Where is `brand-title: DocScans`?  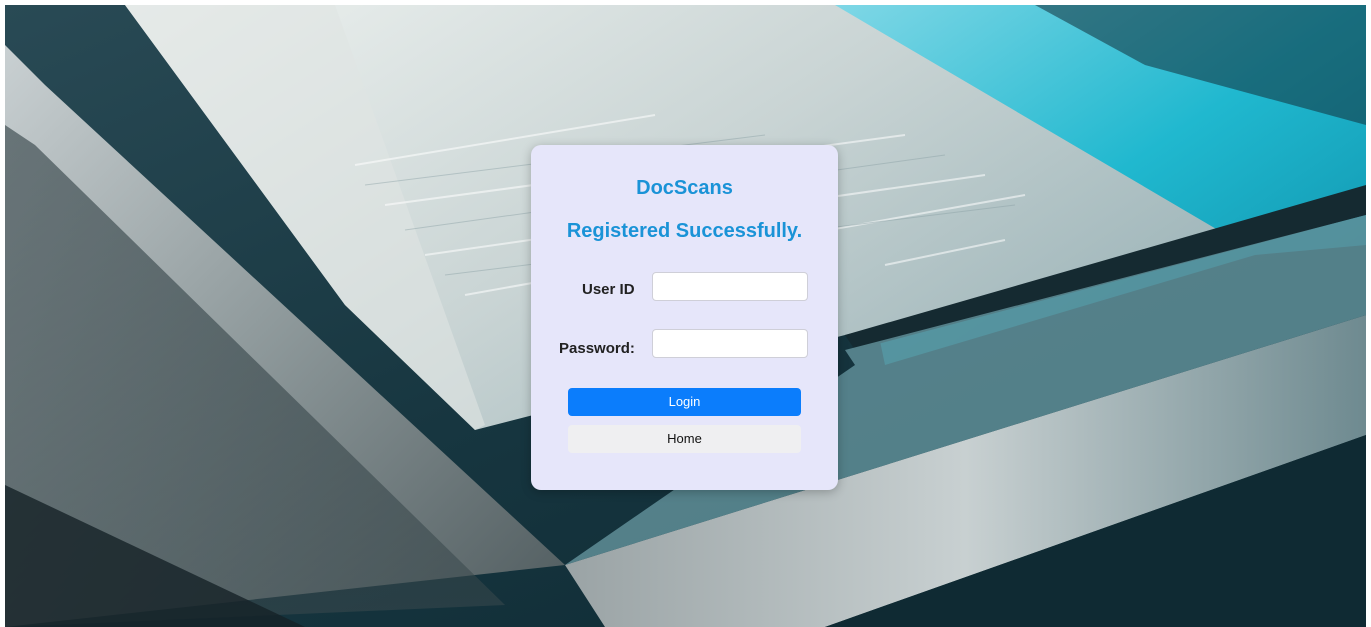
brand-title: DocScans is located at coordinates (684, 188).